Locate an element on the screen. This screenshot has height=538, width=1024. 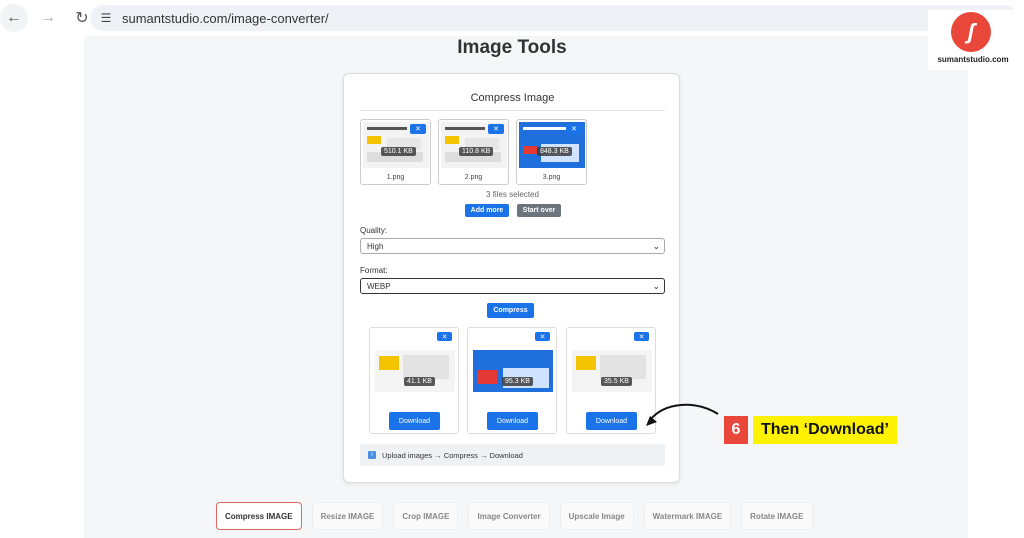
tab-crop-image: Crop IMAGE is located at coordinates (426, 516).